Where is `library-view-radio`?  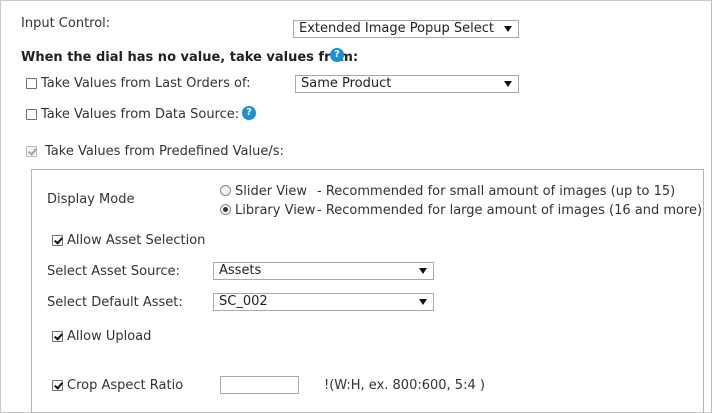 library-view-radio is located at coordinates (225, 209).